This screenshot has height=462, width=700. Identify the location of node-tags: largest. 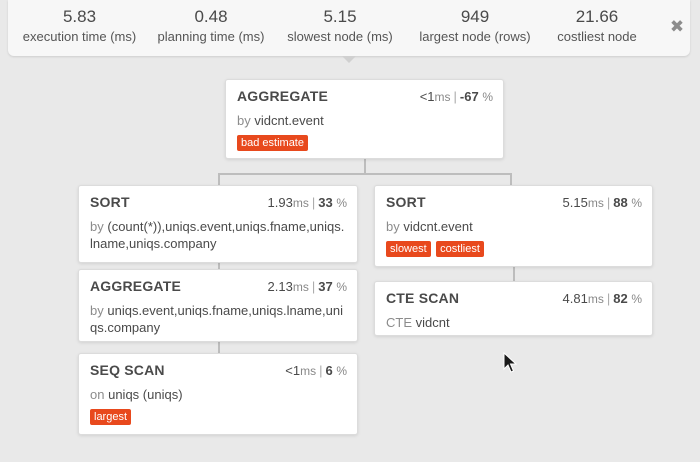
(218, 417).